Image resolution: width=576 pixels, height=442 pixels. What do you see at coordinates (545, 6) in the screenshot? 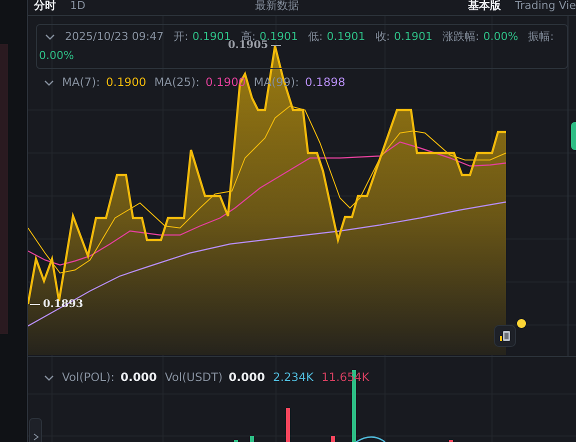
I see `view-tab: Trading Vie` at bounding box center [545, 6].